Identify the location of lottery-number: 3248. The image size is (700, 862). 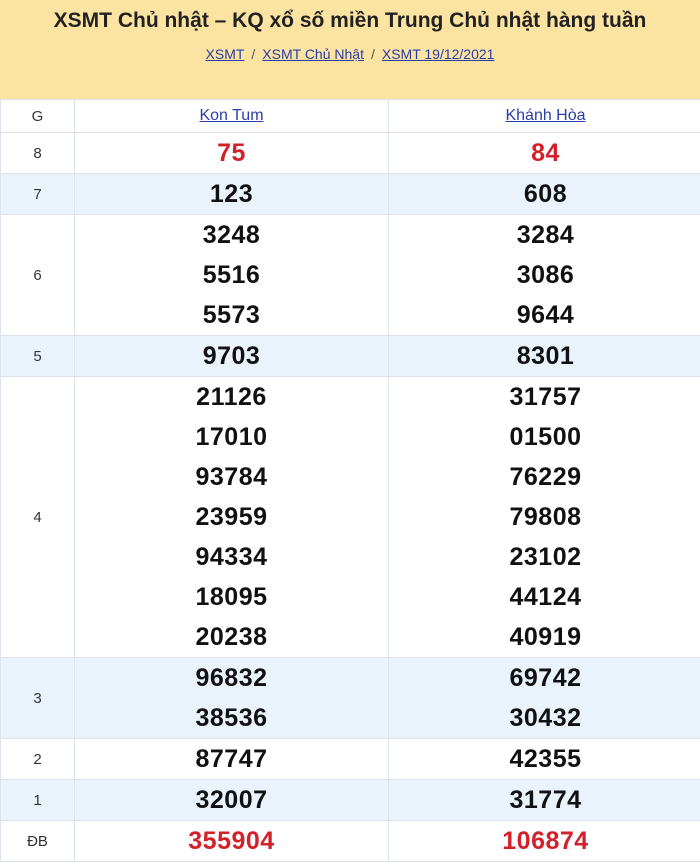
(231, 235).